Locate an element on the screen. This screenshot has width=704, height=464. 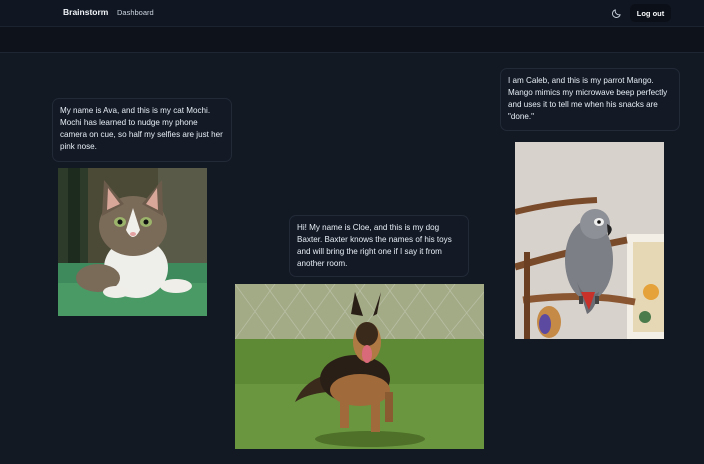
dog-photo is located at coordinates (359, 366).